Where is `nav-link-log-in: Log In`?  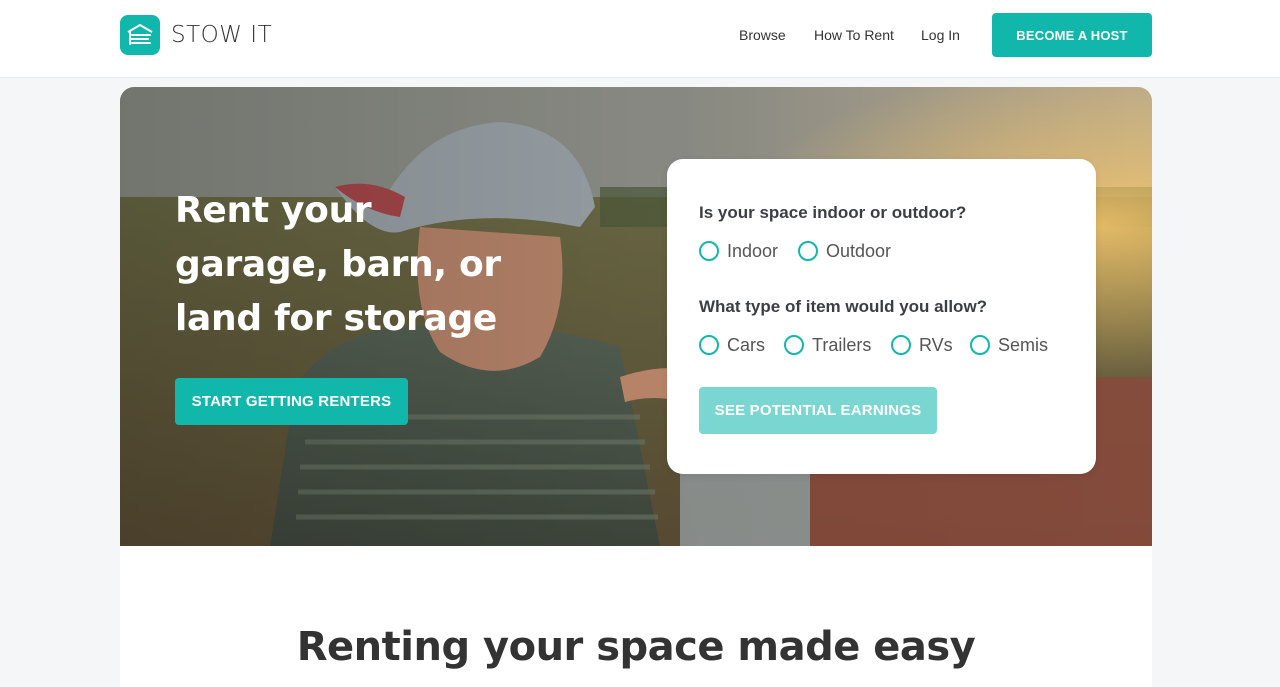
nav-link-log-in: Log In is located at coordinates (940, 35).